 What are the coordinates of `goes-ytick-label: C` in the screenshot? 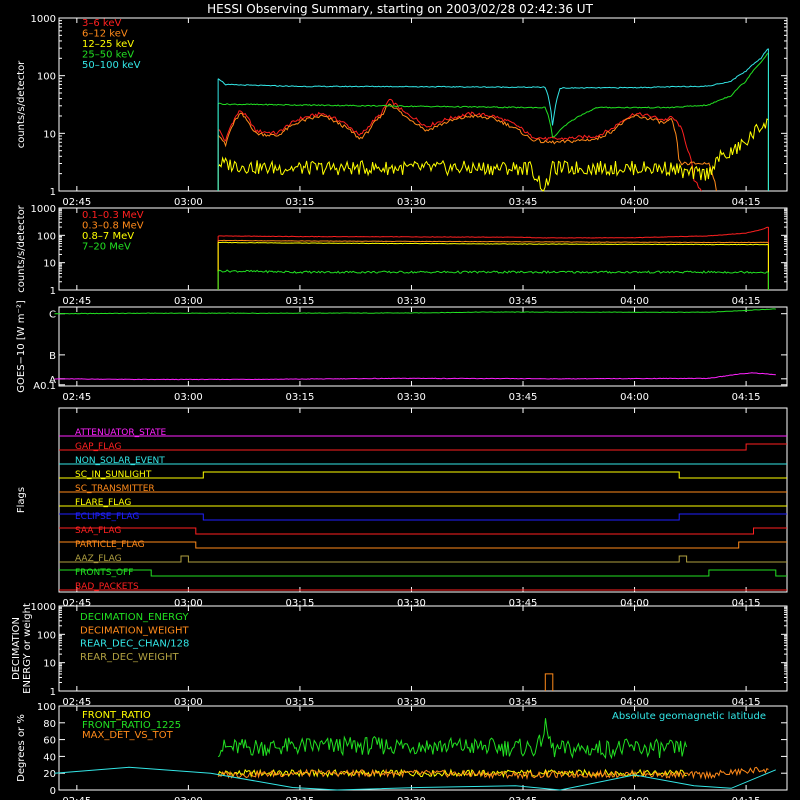 It's located at (52, 315).